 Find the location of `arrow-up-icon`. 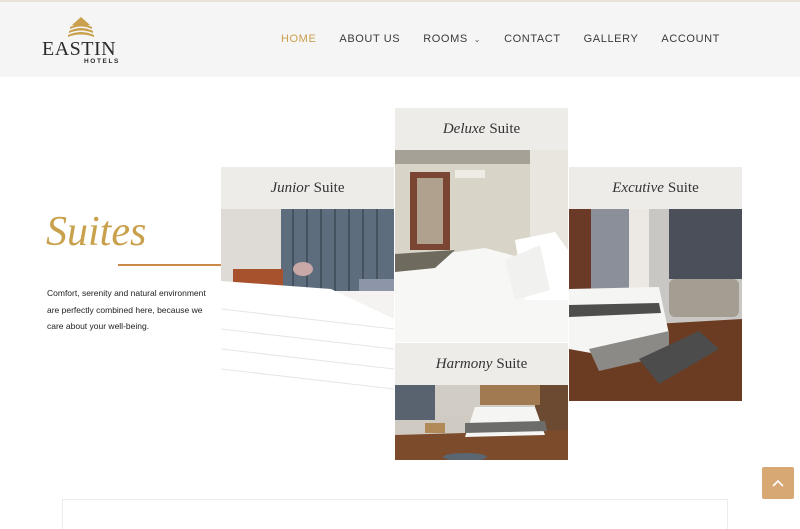

arrow-up-icon is located at coordinates (778, 483).